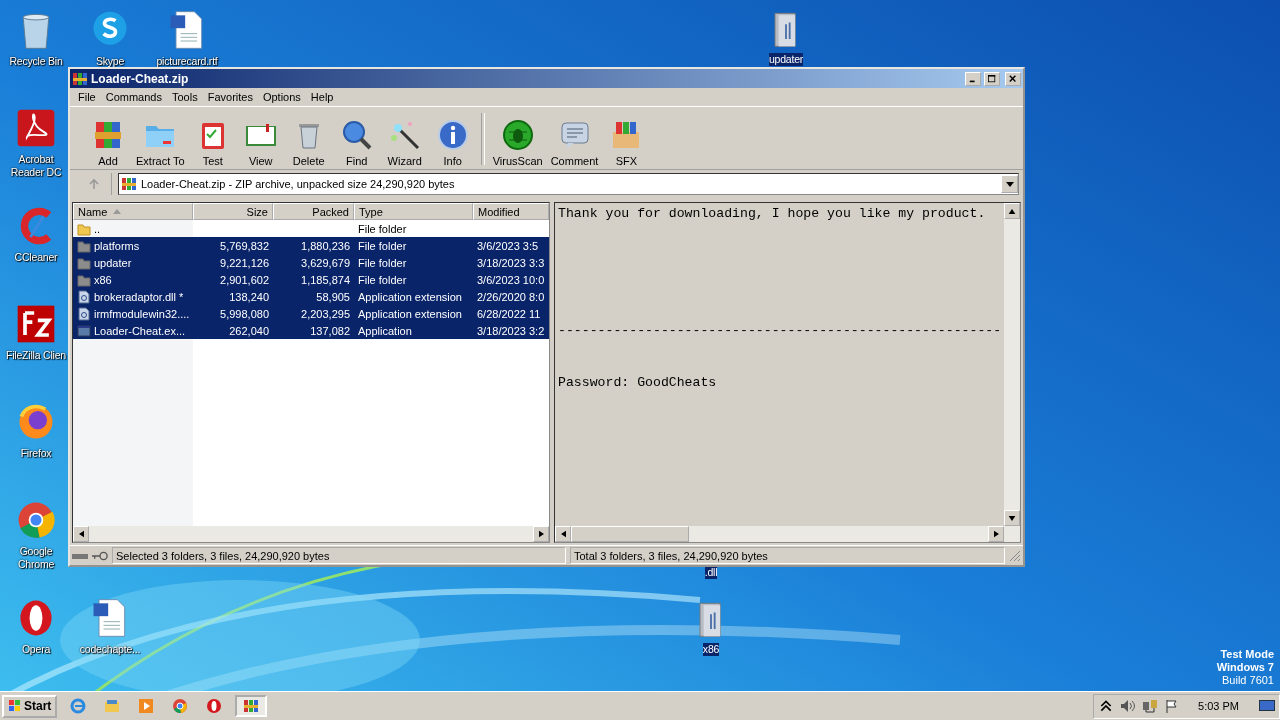  What do you see at coordinates (1015, 555) in the screenshot?
I see `resize-grip` at bounding box center [1015, 555].